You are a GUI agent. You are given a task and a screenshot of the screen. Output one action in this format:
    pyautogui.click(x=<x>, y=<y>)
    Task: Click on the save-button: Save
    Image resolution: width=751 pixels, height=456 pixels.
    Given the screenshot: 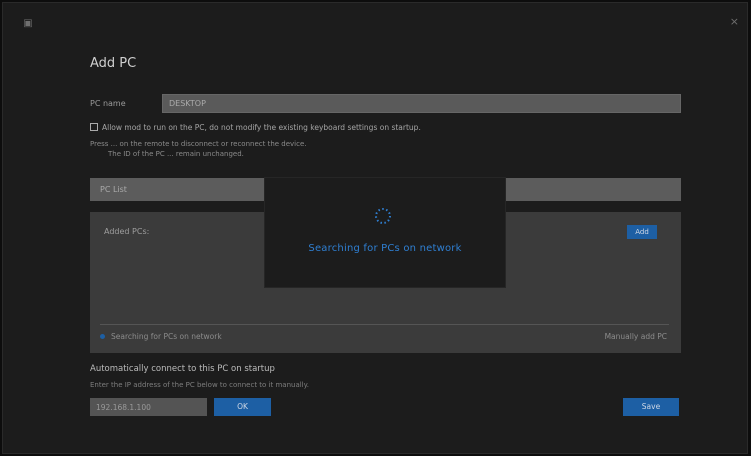 What is the action you would take?
    pyautogui.click(x=651, y=407)
    